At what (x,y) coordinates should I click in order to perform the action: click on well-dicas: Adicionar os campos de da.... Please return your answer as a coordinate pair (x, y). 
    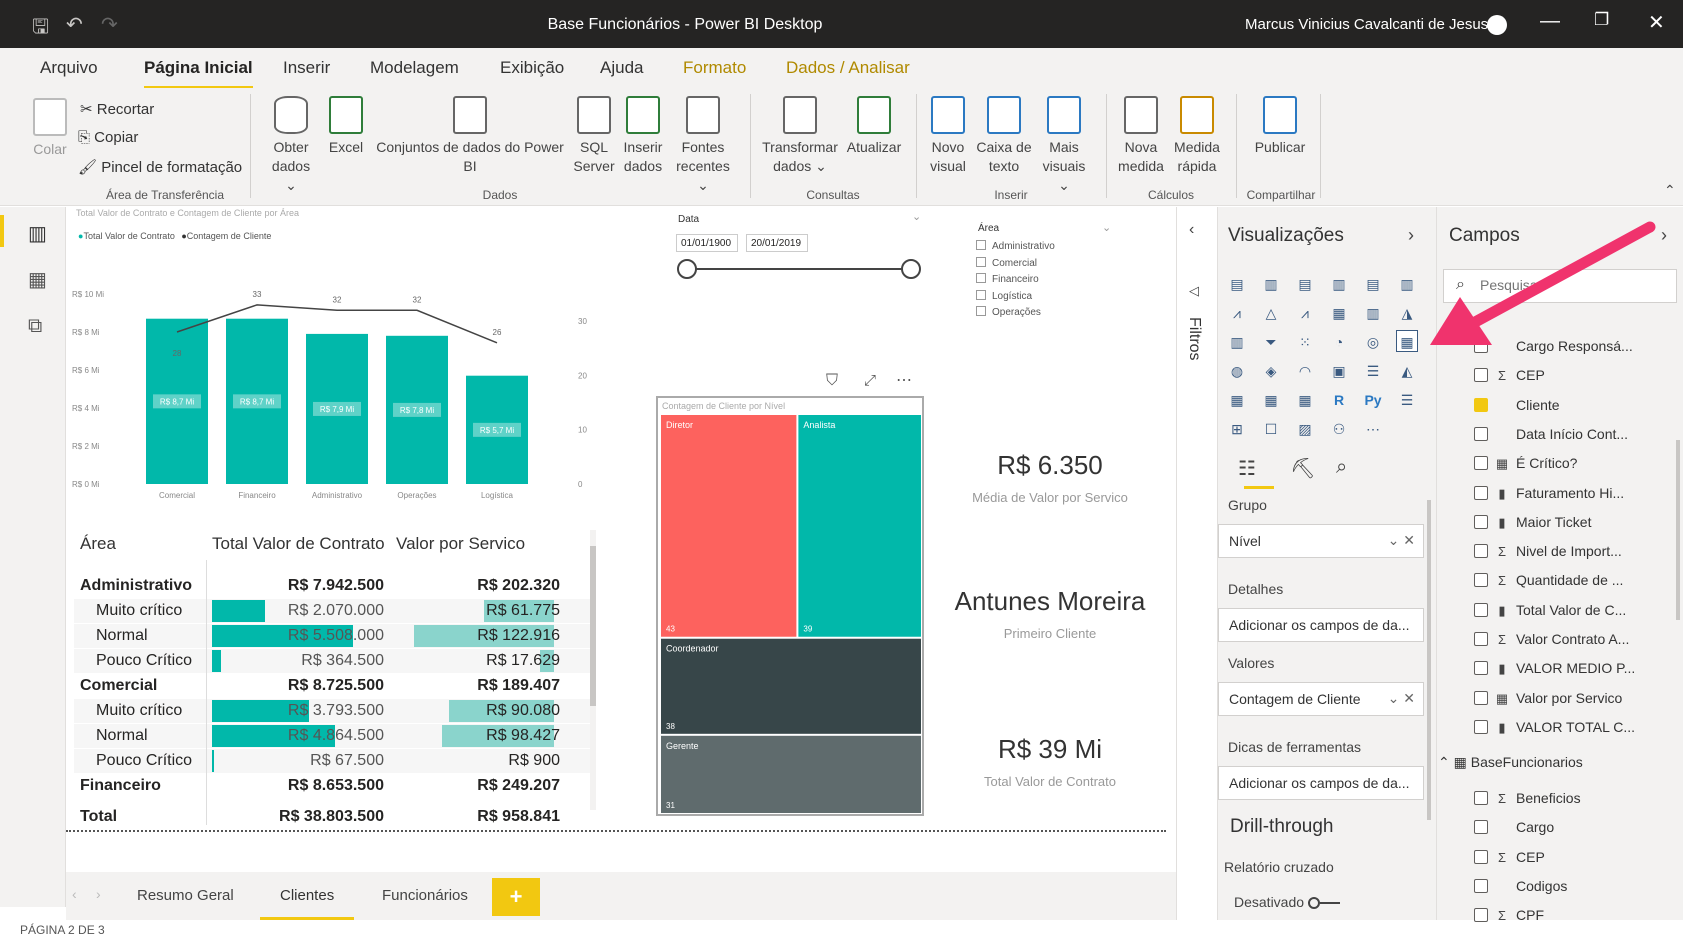
    Looking at the image, I should click on (1321, 783).